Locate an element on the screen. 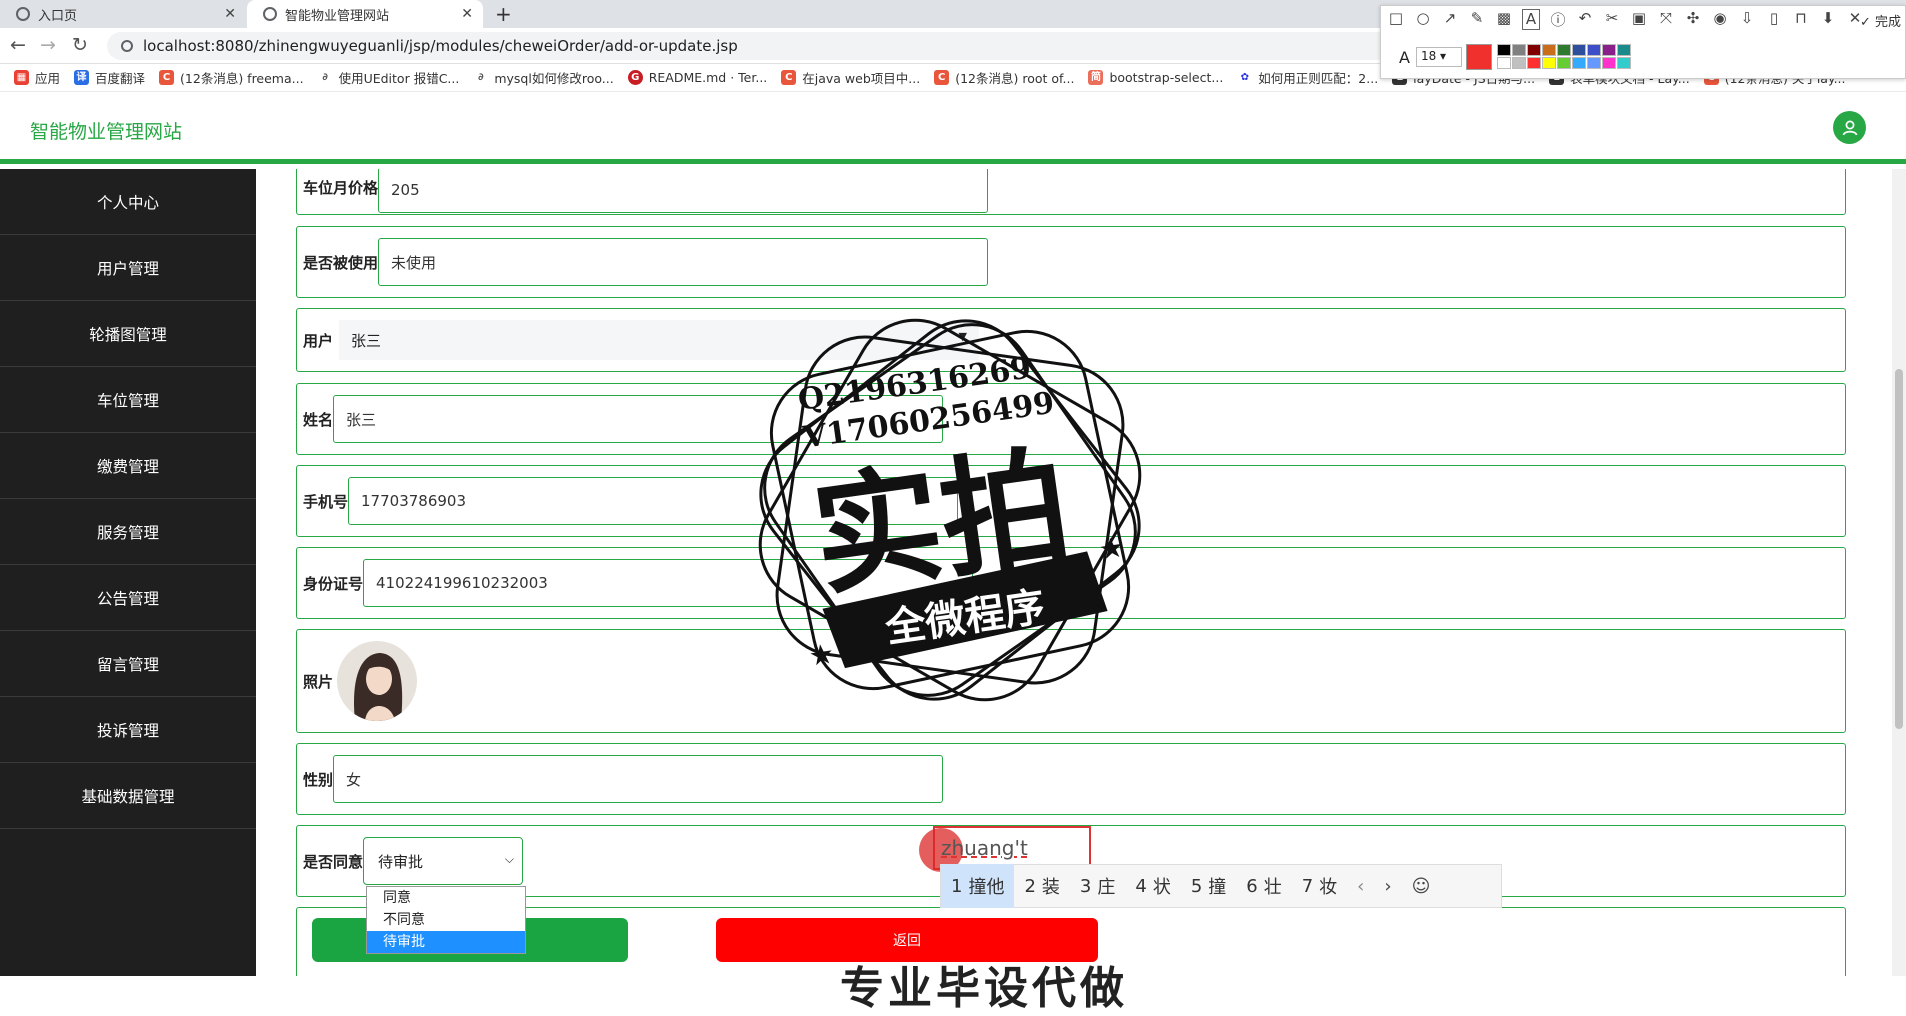 The width and height of the screenshot is (1906, 1016). price-input: 205 is located at coordinates (683, 191).